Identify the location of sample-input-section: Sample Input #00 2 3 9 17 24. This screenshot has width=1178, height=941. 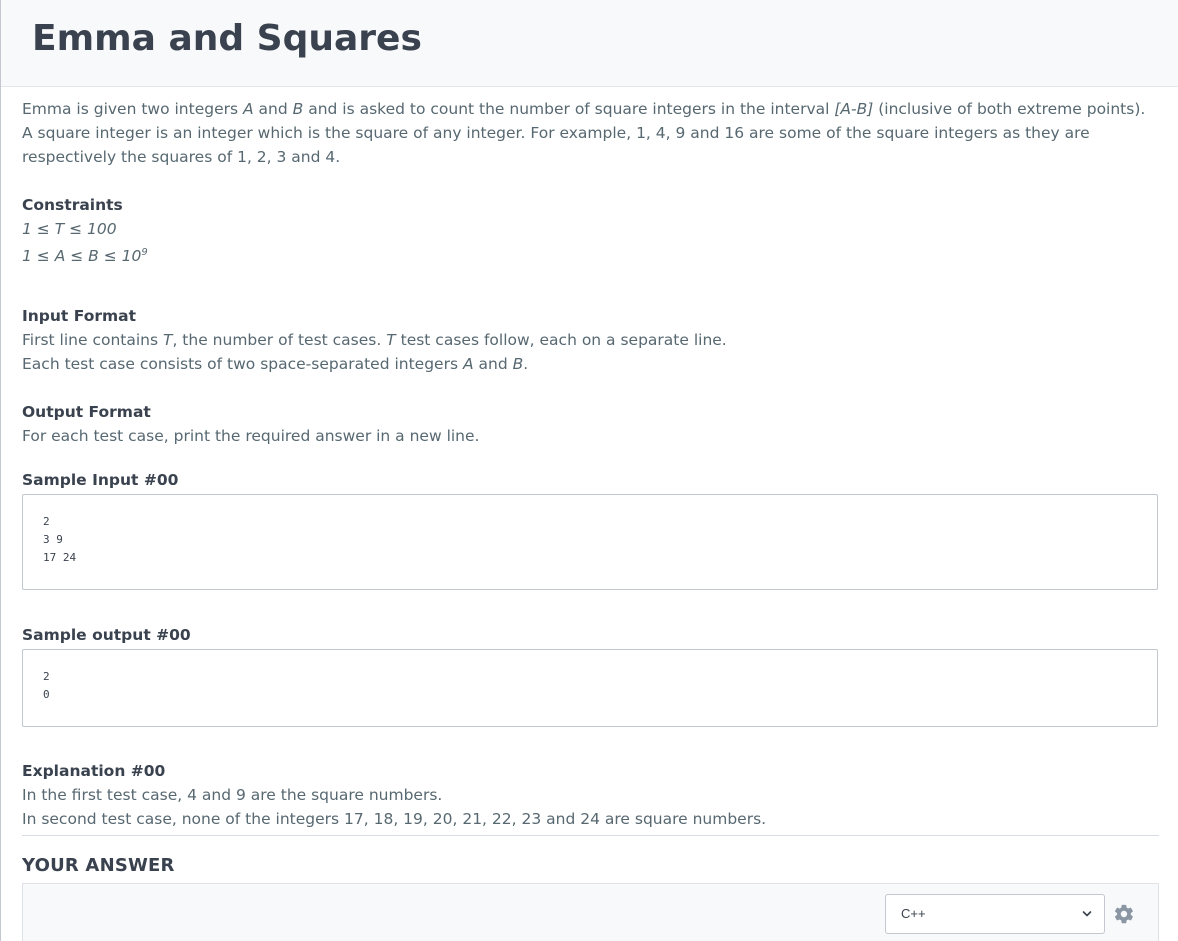
(590, 529).